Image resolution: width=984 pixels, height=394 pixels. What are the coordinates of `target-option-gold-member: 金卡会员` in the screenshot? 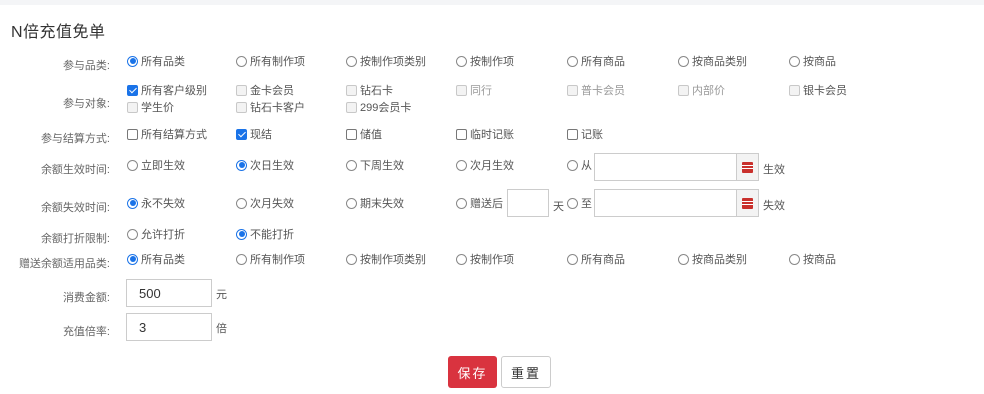 It's located at (265, 90).